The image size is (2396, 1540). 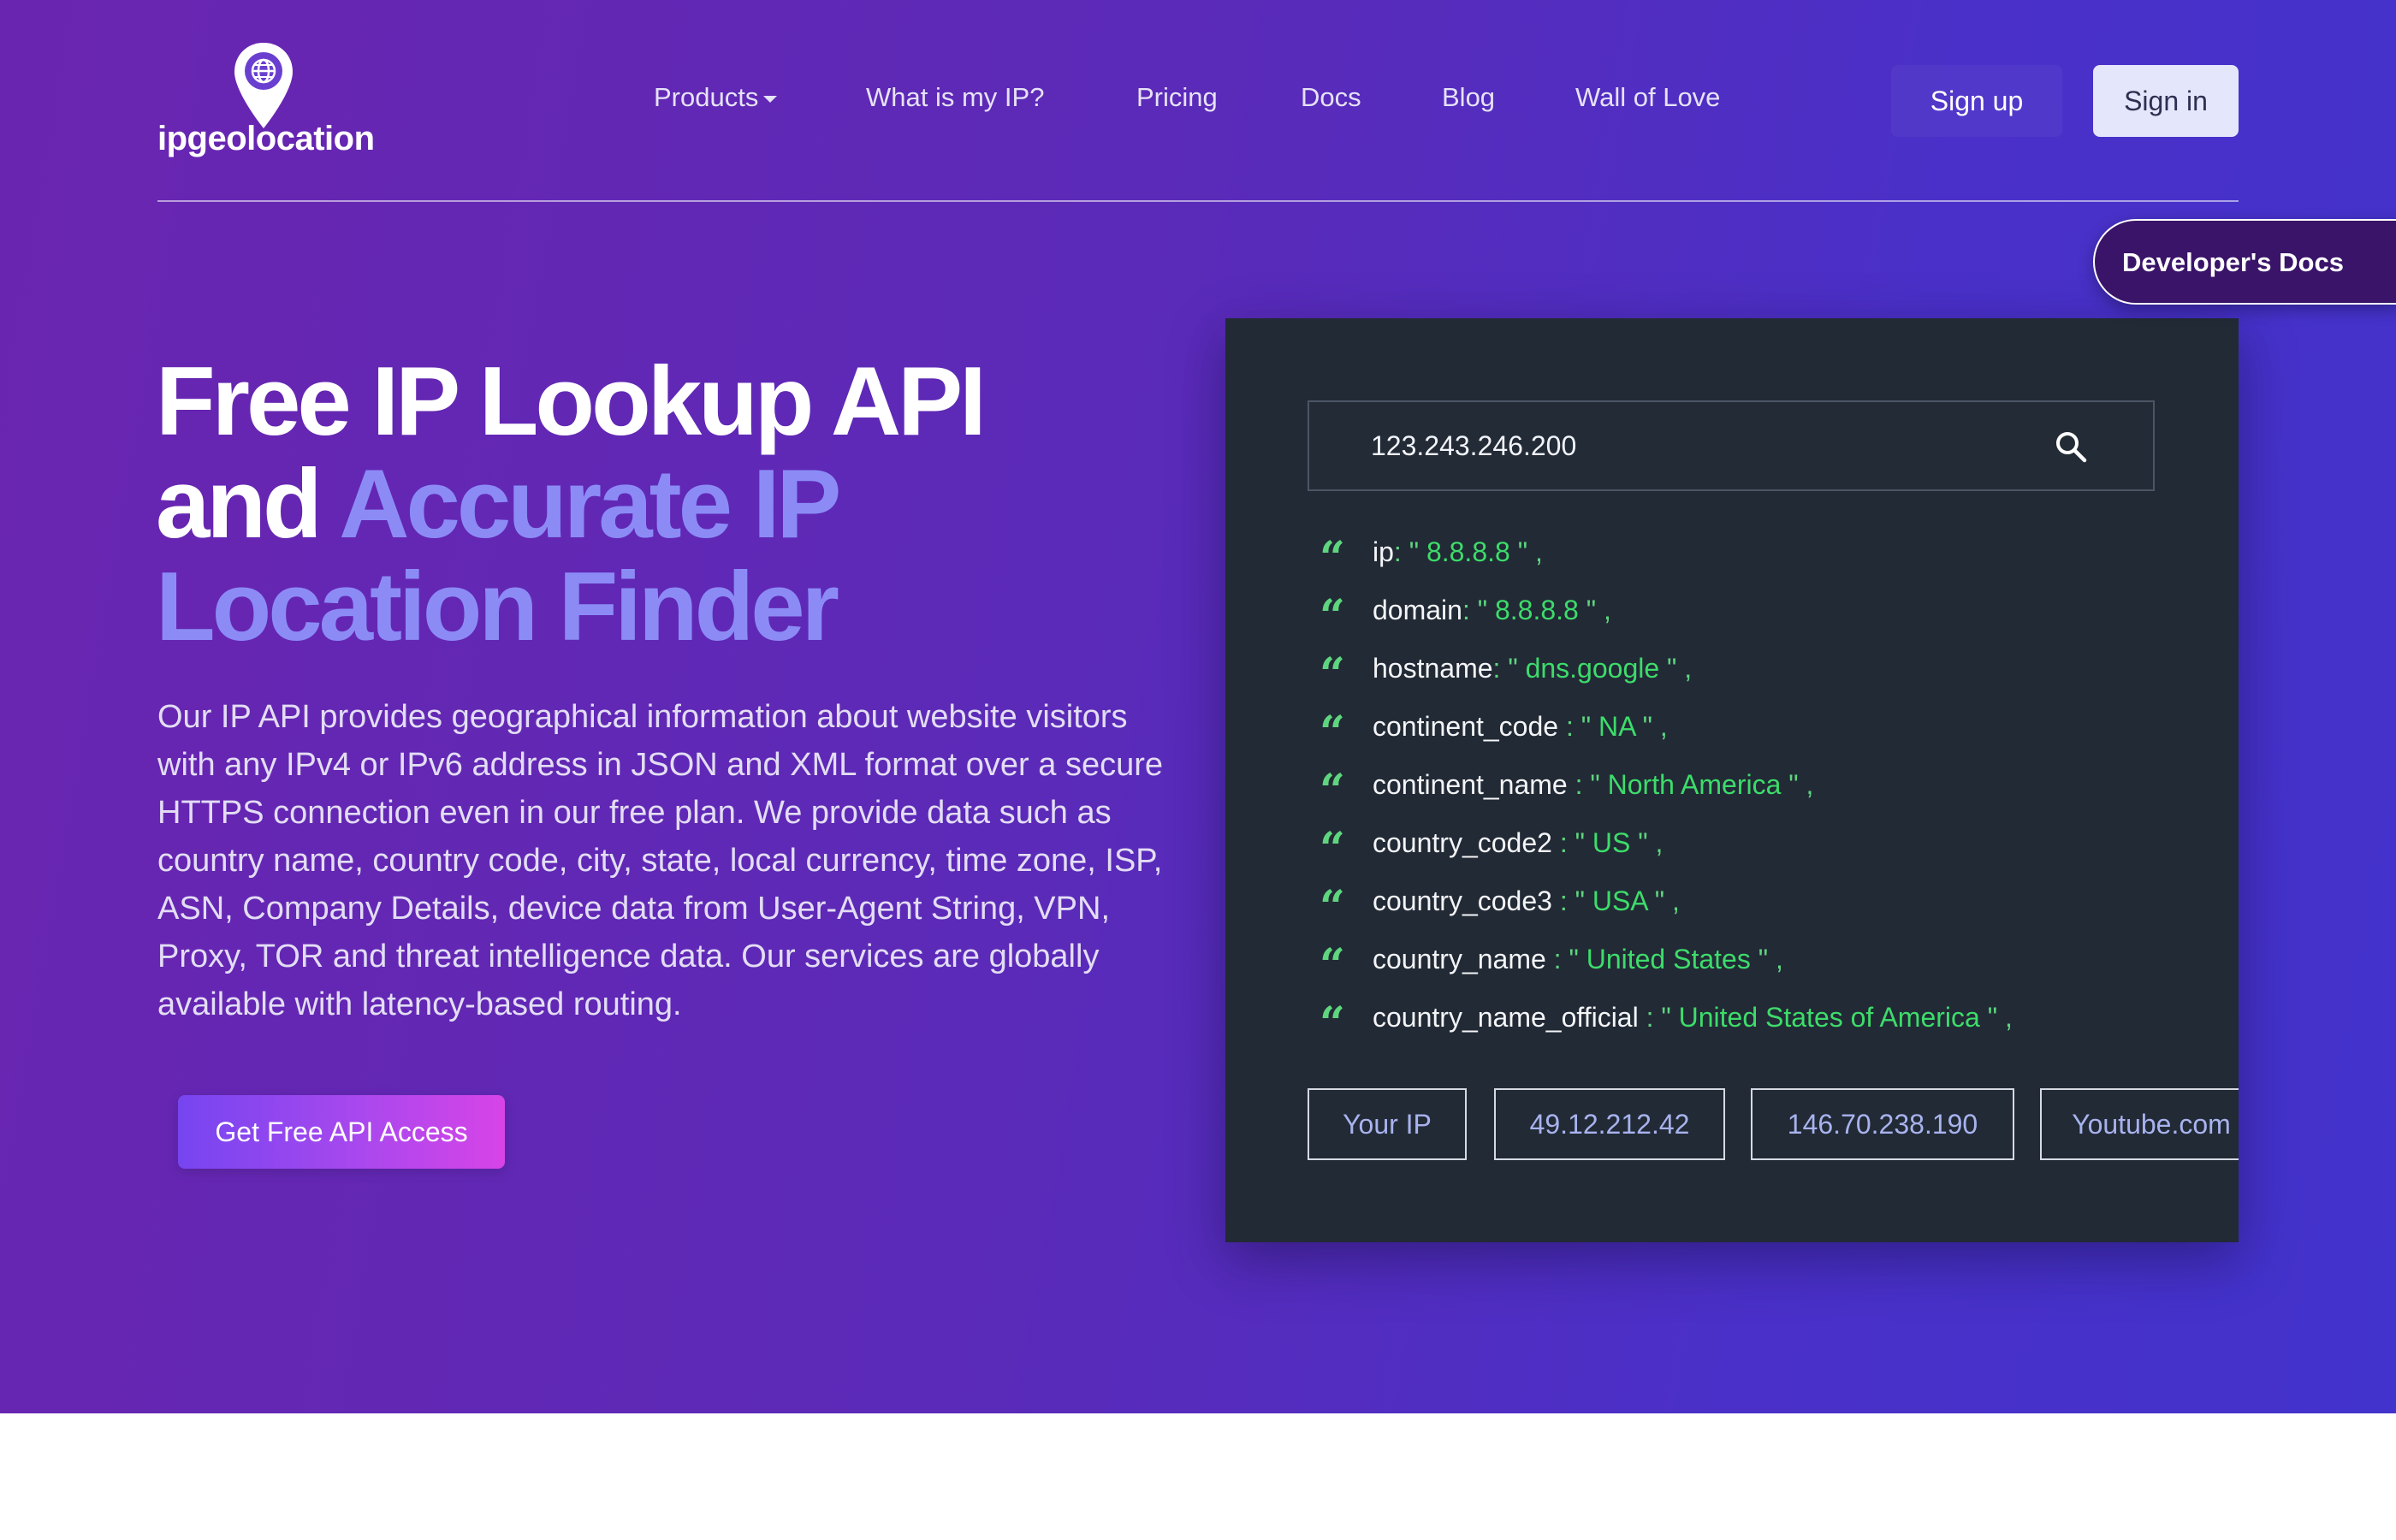 What do you see at coordinates (2244, 262) in the screenshot?
I see `developers-docs-button: Developer's Docs` at bounding box center [2244, 262].